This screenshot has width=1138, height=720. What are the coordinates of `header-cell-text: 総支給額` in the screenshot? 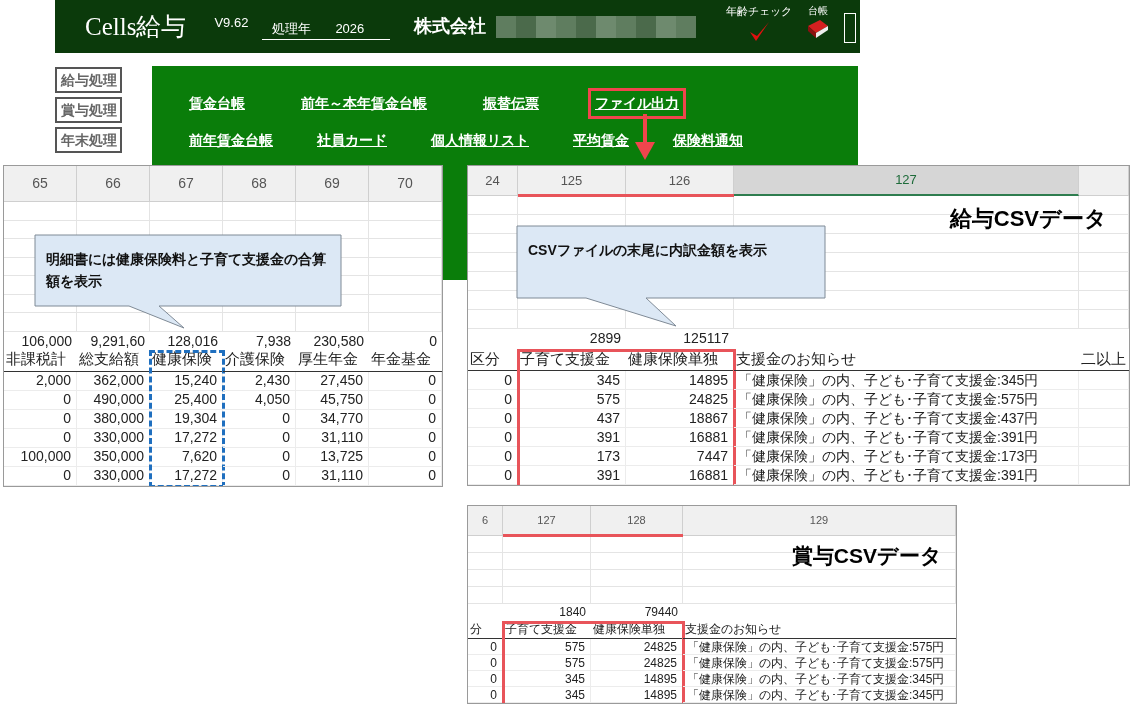 It's located at (108, 359).